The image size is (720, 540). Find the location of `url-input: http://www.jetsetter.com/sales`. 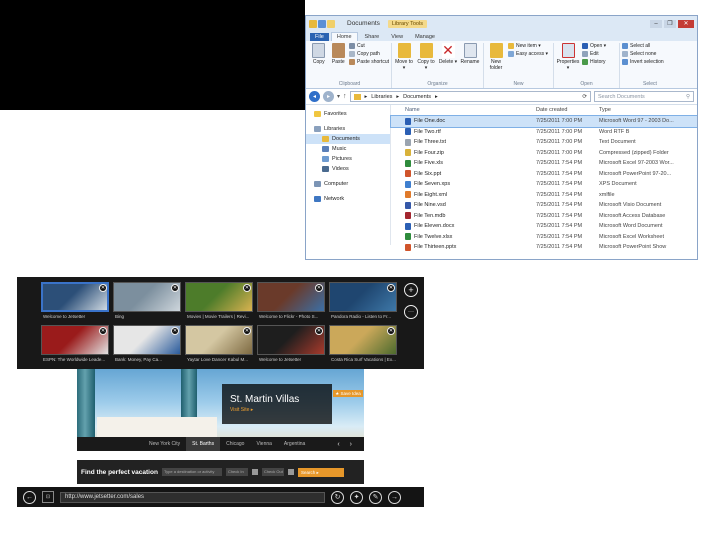

url-input: http://www.jetsetter.com/sales is located at coordinates (192, 497).